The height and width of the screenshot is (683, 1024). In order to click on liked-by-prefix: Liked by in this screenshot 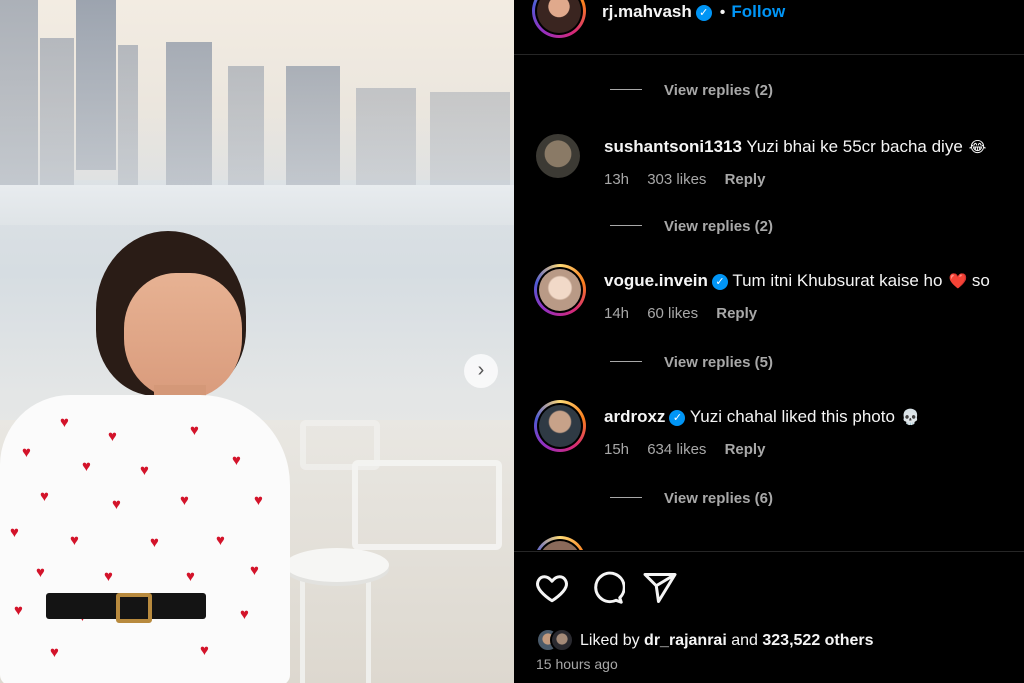, I will do `click(610, 640)`.